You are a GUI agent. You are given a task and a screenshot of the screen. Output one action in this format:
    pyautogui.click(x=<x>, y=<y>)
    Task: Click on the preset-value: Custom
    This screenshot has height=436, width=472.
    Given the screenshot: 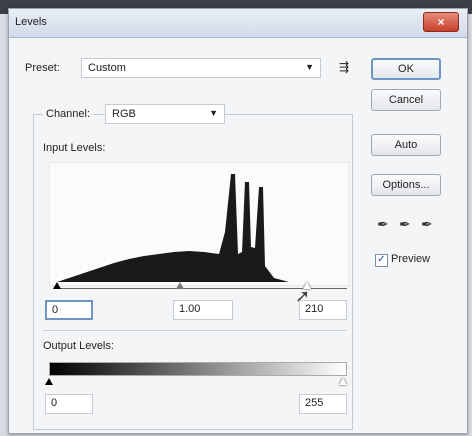 What is the action you would take?
    pyautogui.click(x=107, y=68)
    